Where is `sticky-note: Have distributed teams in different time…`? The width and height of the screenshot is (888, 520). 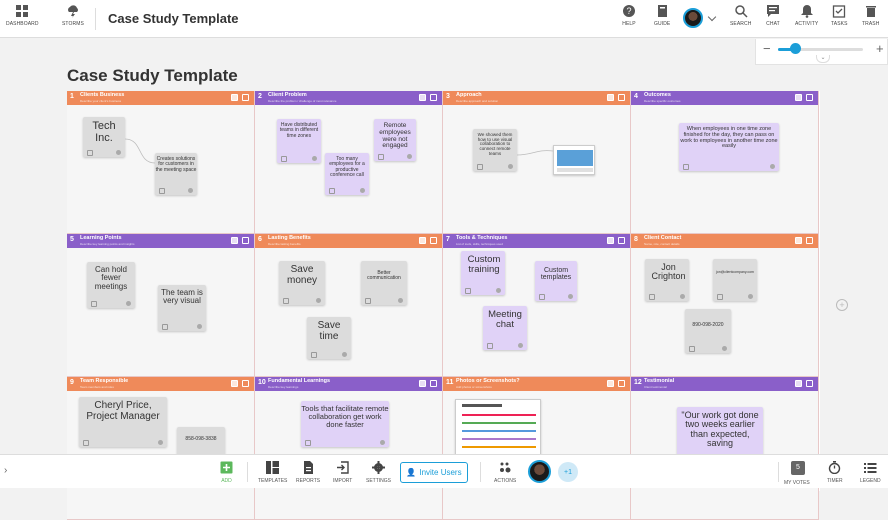 sticky-note: Have distributed teams in different time… is located at coordinates (299, 141).